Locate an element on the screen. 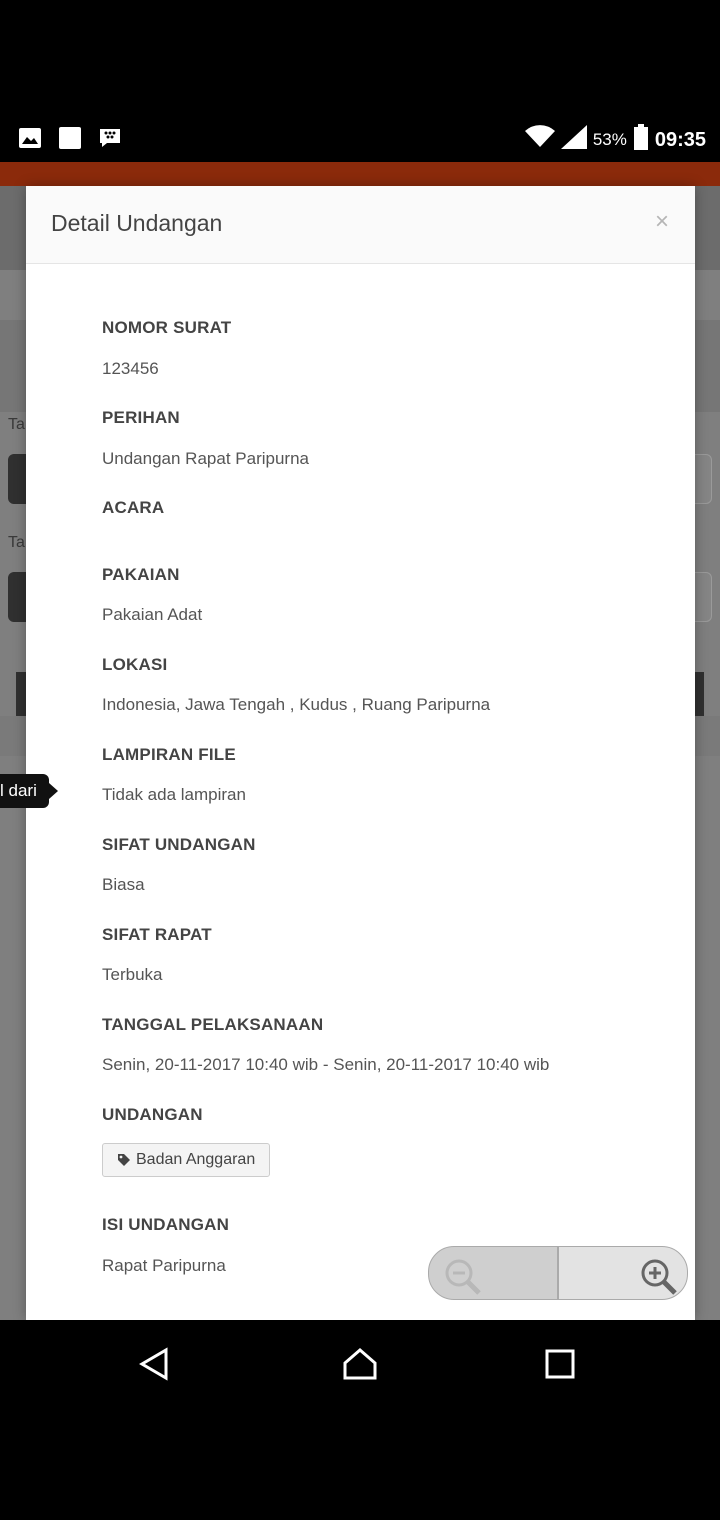 Image resolution: width=720 pixels, height=1520 pixels. tag-icon is located at coordinates (124, 1160).